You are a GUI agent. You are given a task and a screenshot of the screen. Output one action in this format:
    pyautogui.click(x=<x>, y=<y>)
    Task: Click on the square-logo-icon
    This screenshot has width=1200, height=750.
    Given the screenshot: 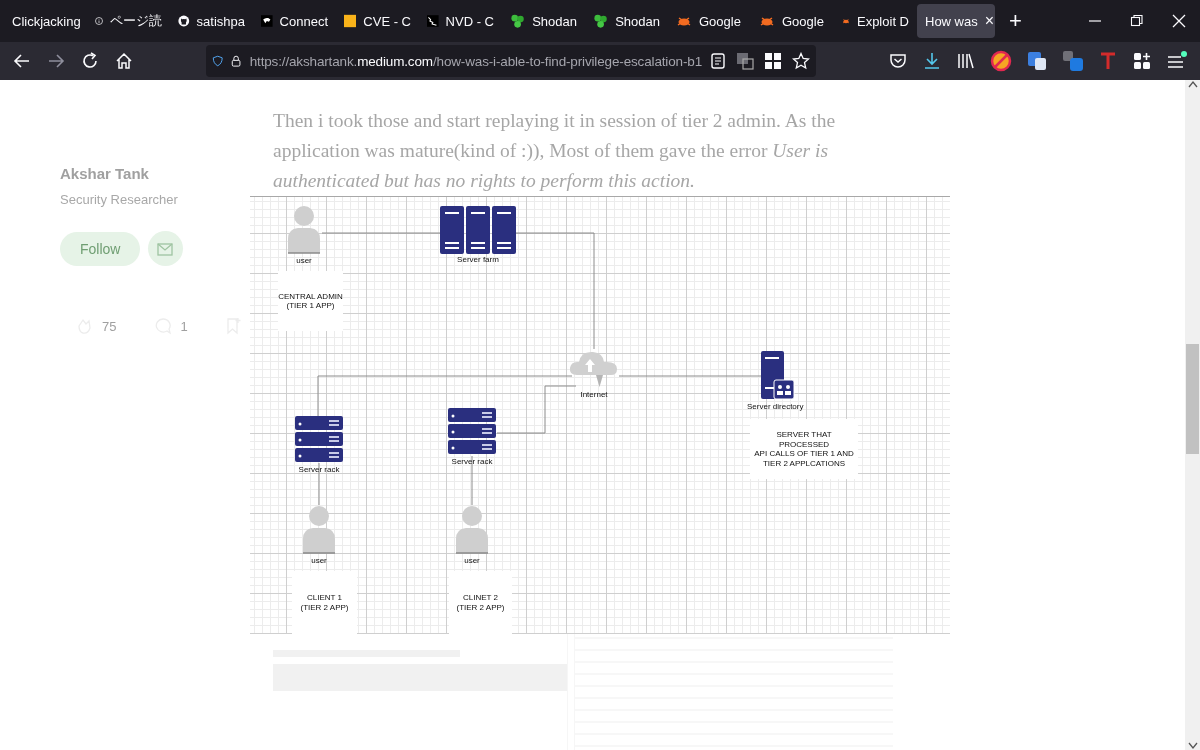 What is the action you would take?
    pyautogui.click(x=350, y=21)
    